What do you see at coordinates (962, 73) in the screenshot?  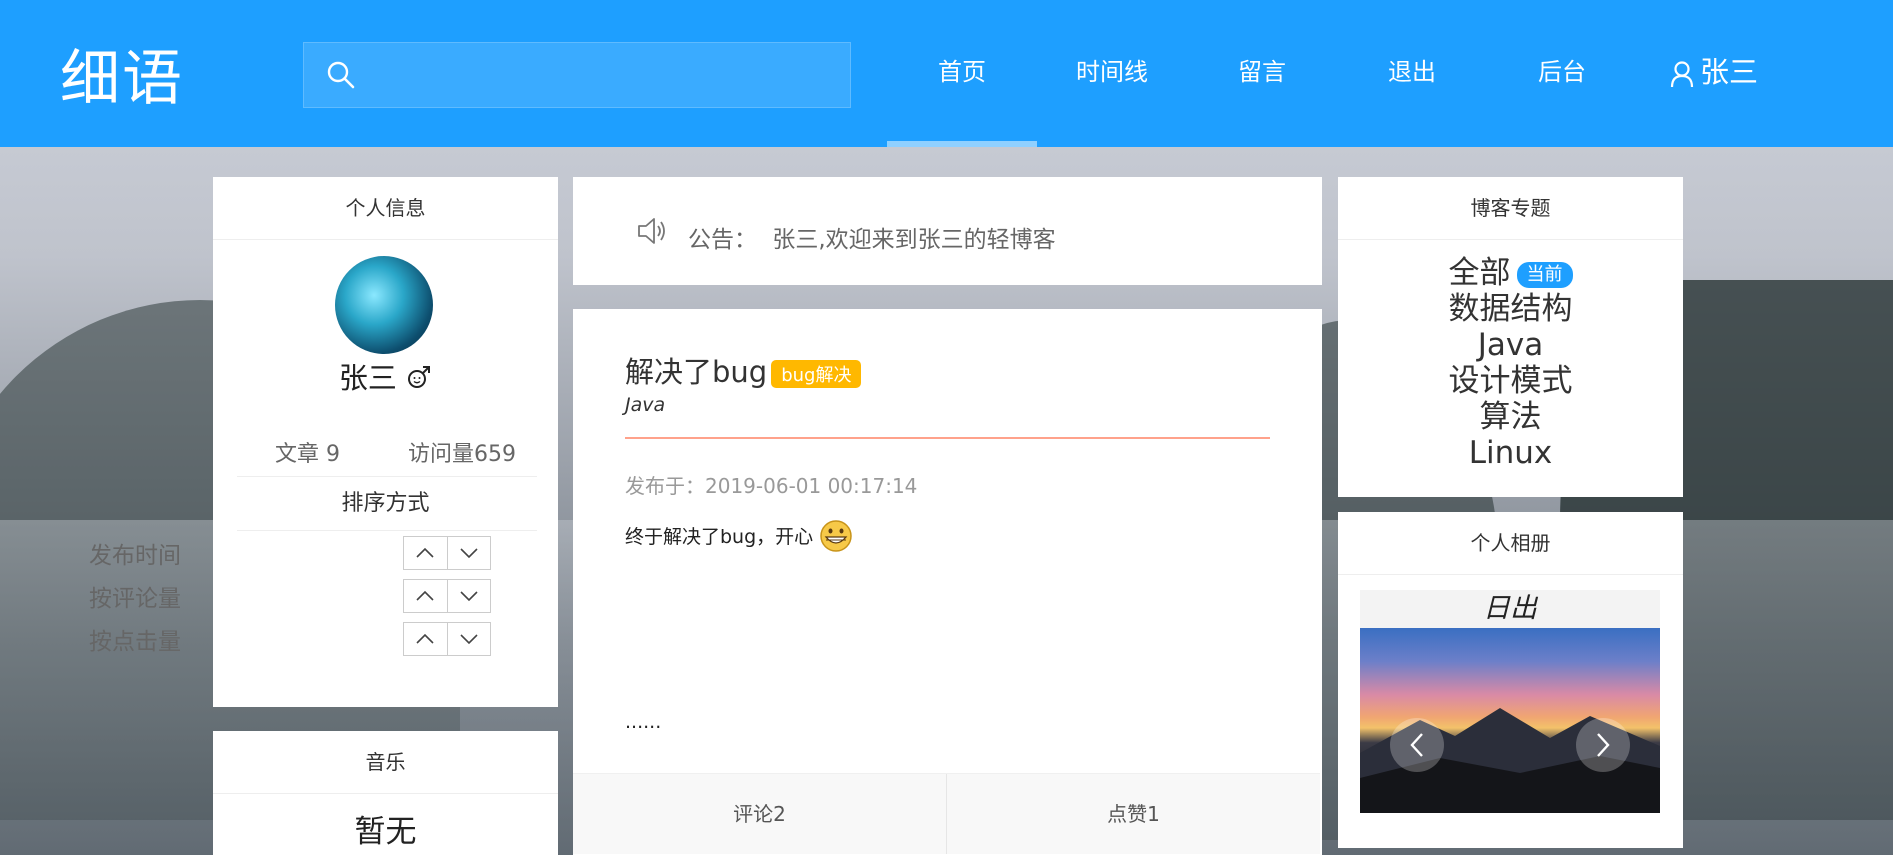 I see `nav-home: 首页` at bounding box center [962, 73].